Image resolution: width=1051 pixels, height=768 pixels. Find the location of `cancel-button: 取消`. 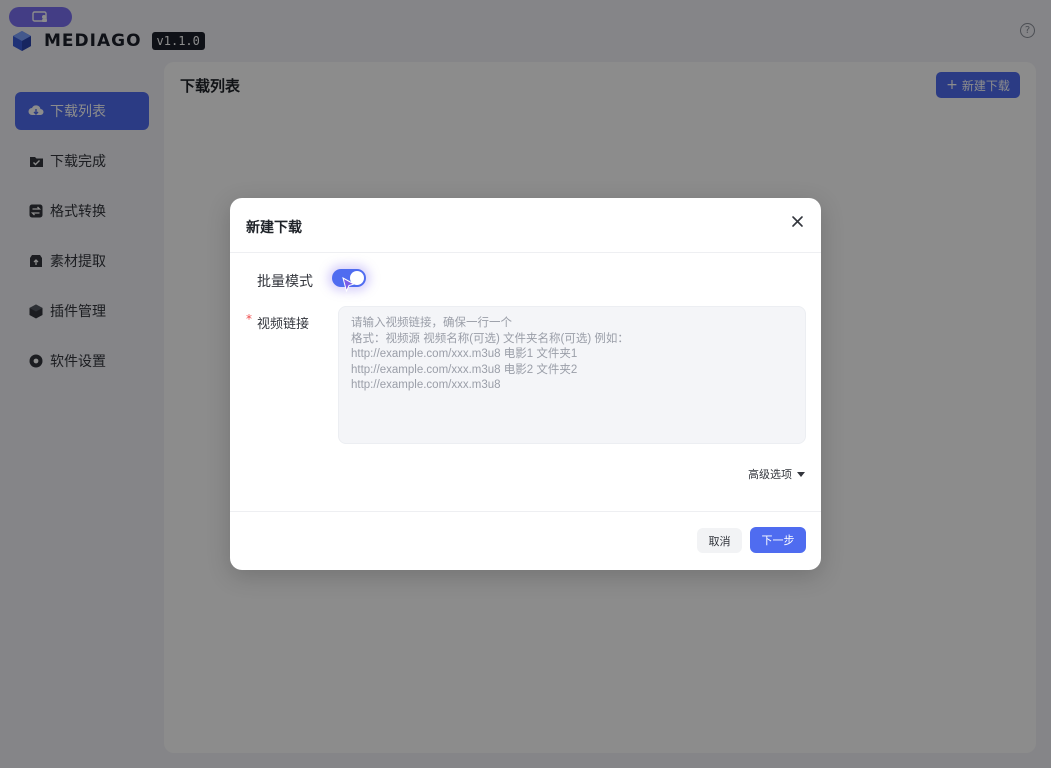

cancel-button: 取消 is located at coordinates (719, 540).